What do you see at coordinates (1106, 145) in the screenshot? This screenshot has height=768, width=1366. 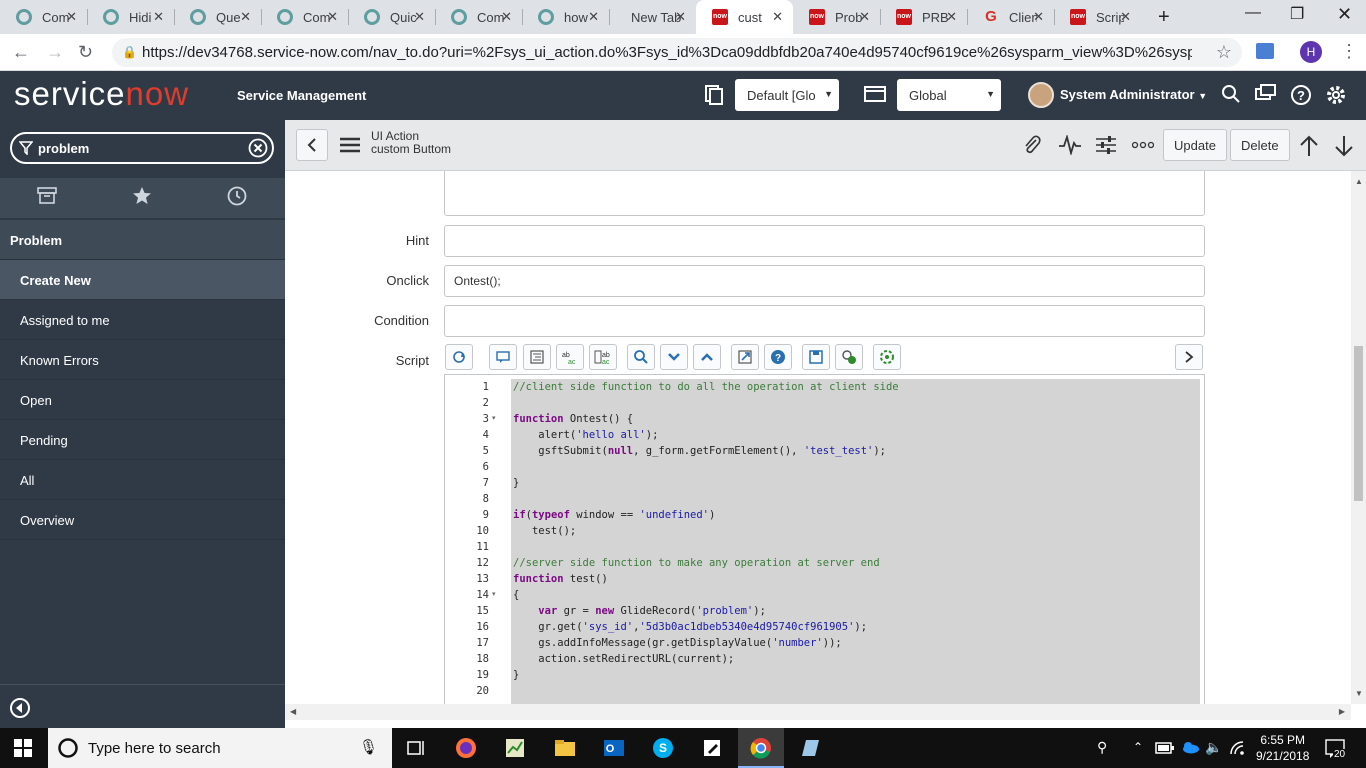 I see `settings-sliders-icon` at bounding box center [1106, 145].